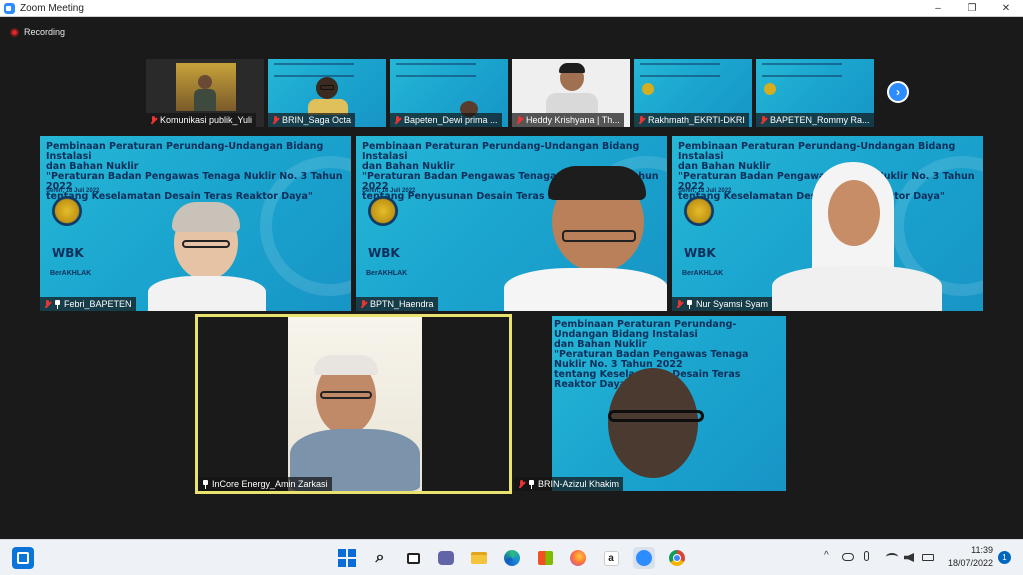  What do you see at coordinates (826, 555) in the screenshot?
I see `tray-chevron-icon: ^` at bounding box center [826, 555].